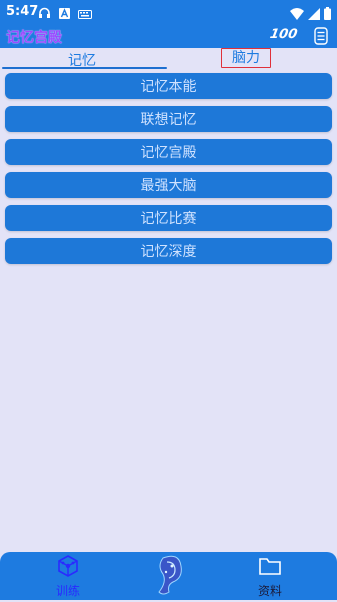 This screenshot has width=337, height=602. I want to click on wifi-icon, so click(297, 14).